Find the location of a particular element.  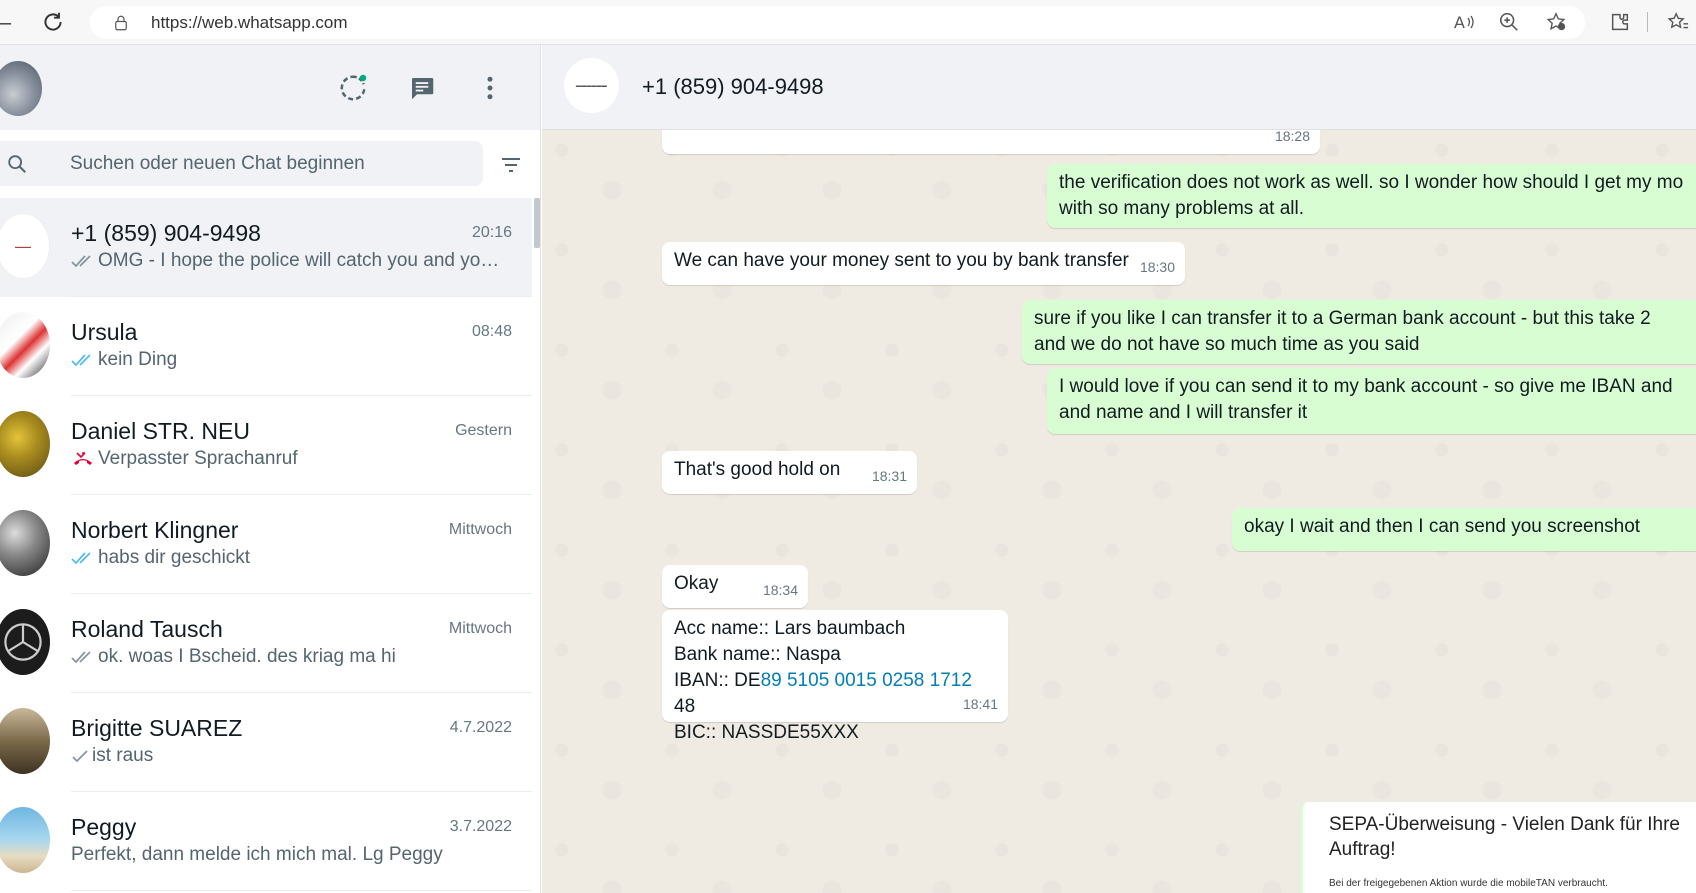

message-time: 18:34 is located at coordinates (780, 590).